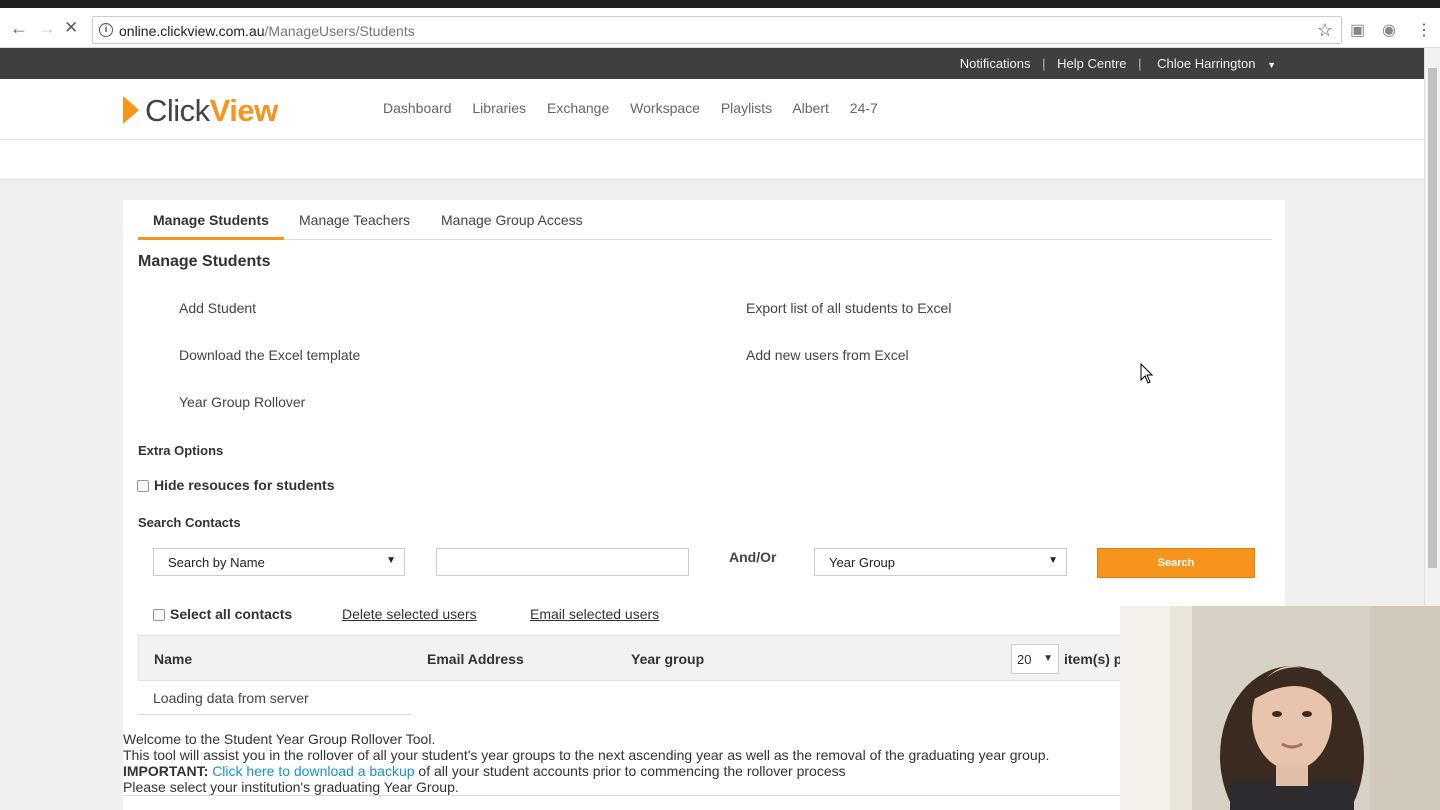 Image resolution: width=1440 pixels, height=810 pixels. What do you see at coordinates (189, 522) in the screenshot?
I see `search-contacts-label: Search Contacts` at bounding box center [189, 522].